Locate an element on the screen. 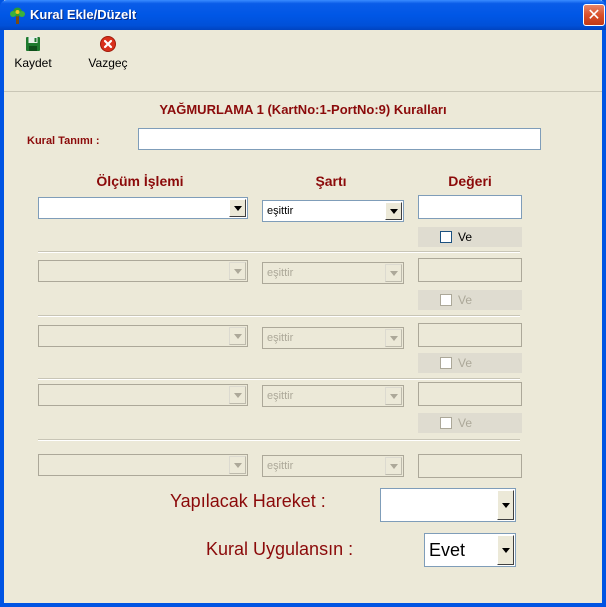 This screenshot has width=606, height=607. title-bar: Kural Ekle/Düzelt ✕ is located at coordinates (303, 15).